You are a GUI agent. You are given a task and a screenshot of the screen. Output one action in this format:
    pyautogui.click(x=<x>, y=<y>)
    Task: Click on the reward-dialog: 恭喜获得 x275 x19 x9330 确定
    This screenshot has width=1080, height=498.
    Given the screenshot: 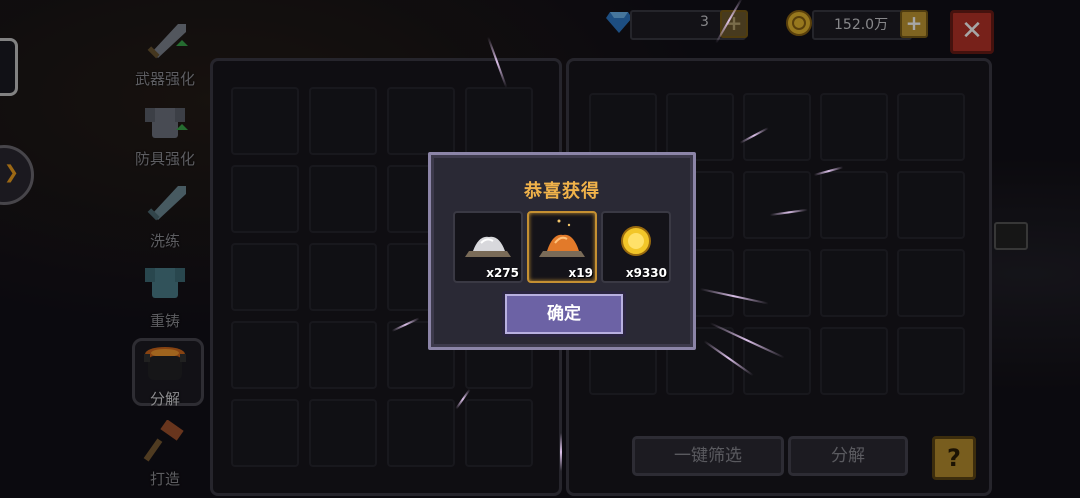 What is the action you would take?
    pyautogui.click(x=562, y=251)
    